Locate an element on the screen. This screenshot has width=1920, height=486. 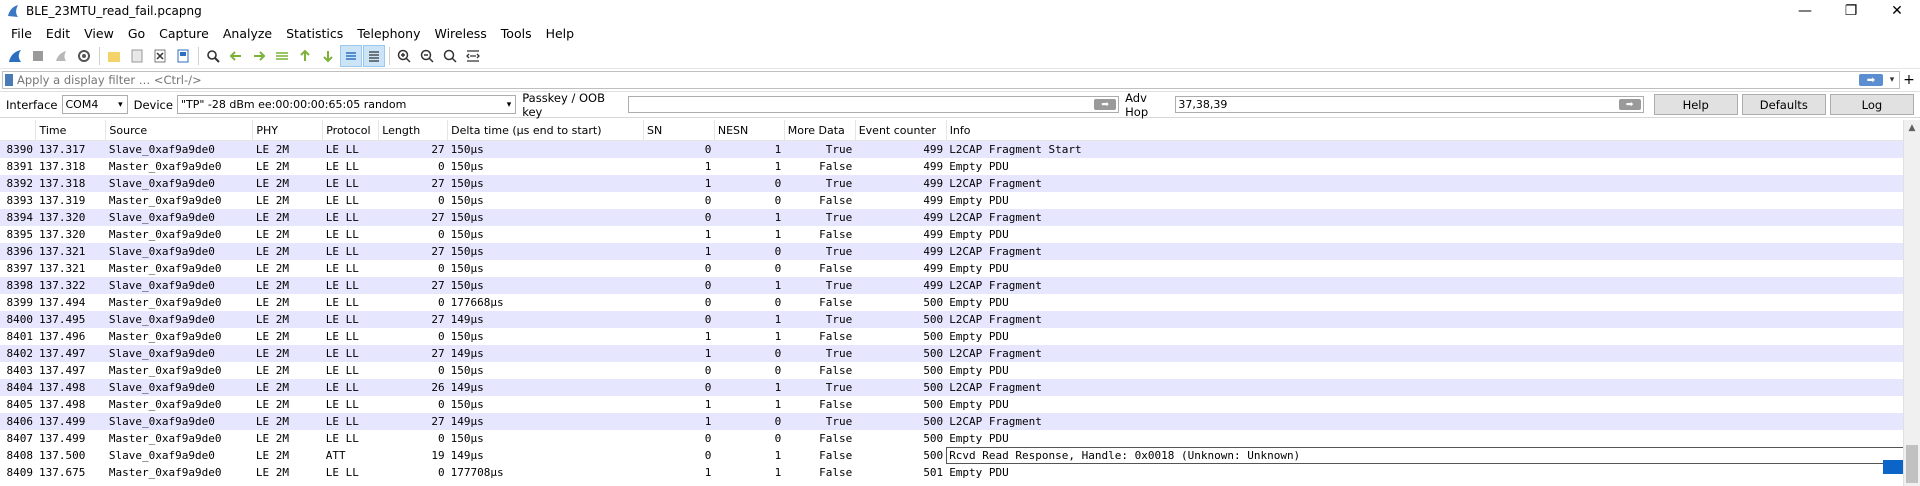
menu-capture: Capture is located at coordinates (184, 33).